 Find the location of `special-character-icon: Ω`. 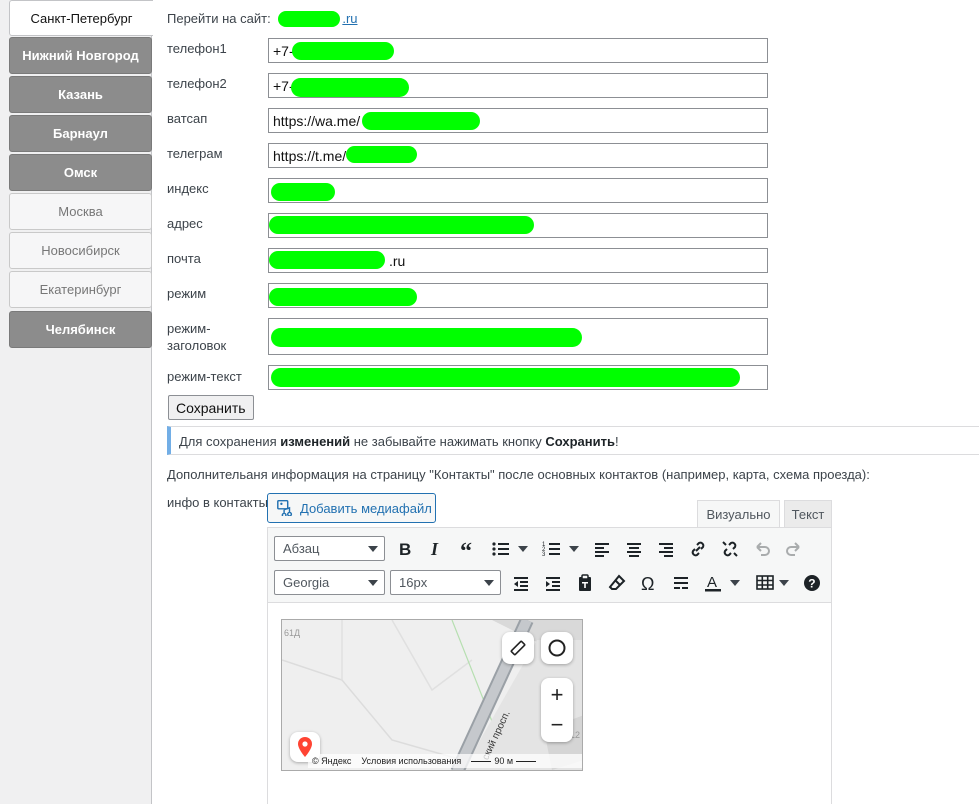

special-character-icon: Ω is located at coordinates (649, 583).